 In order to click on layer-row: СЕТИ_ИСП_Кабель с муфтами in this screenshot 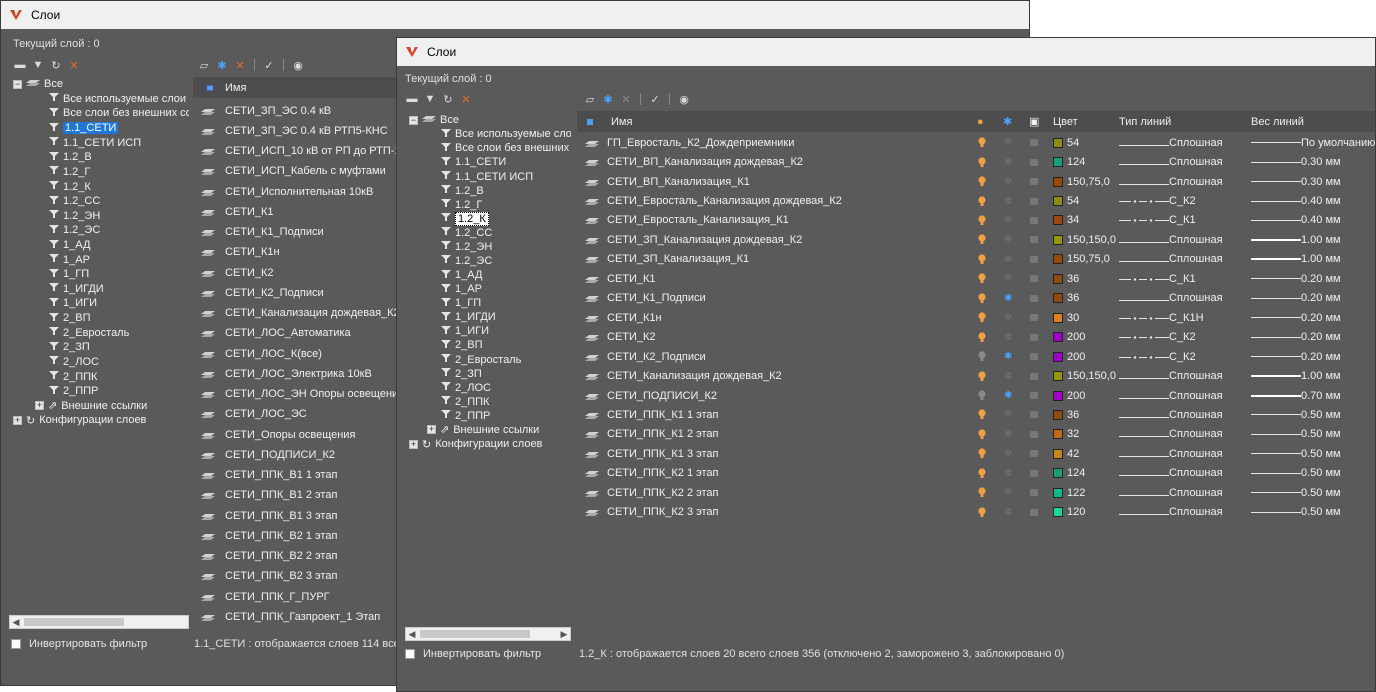, I will do `click(295, 171)`.